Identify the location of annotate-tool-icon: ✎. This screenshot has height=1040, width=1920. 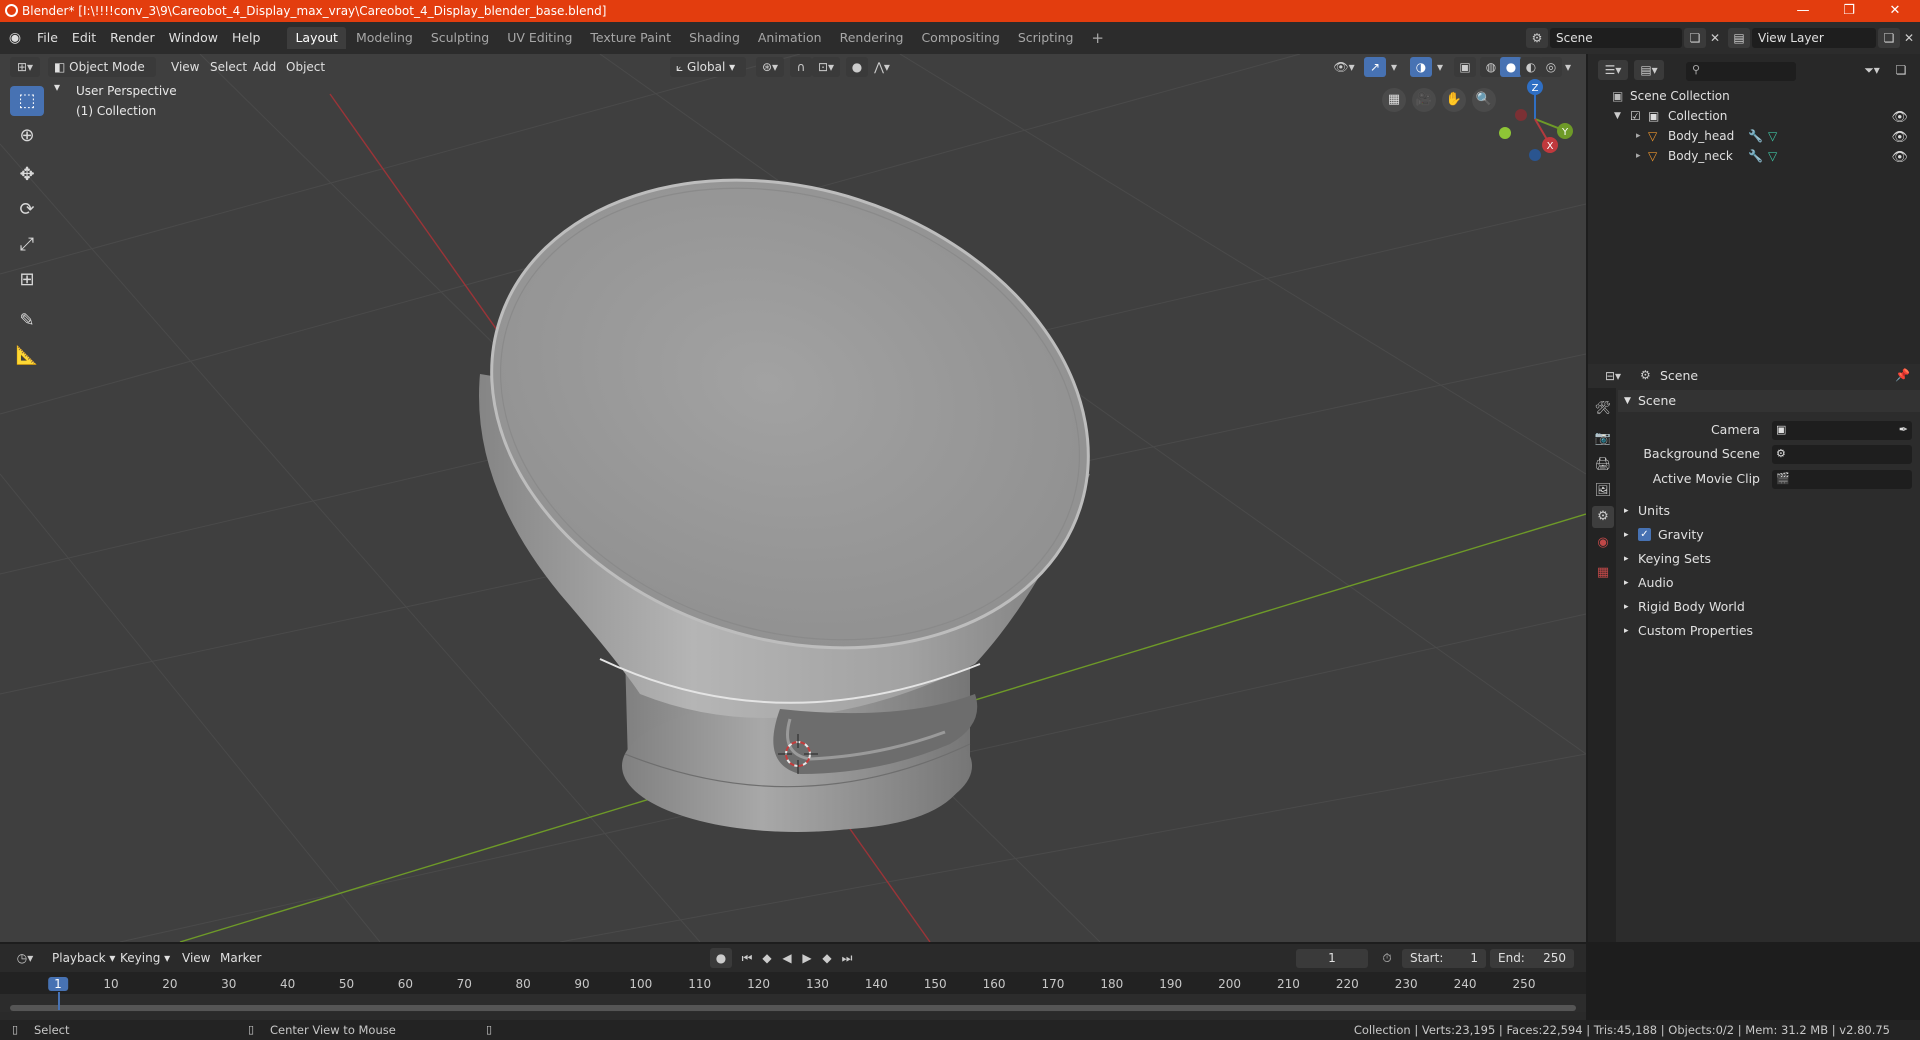
(27, 321).